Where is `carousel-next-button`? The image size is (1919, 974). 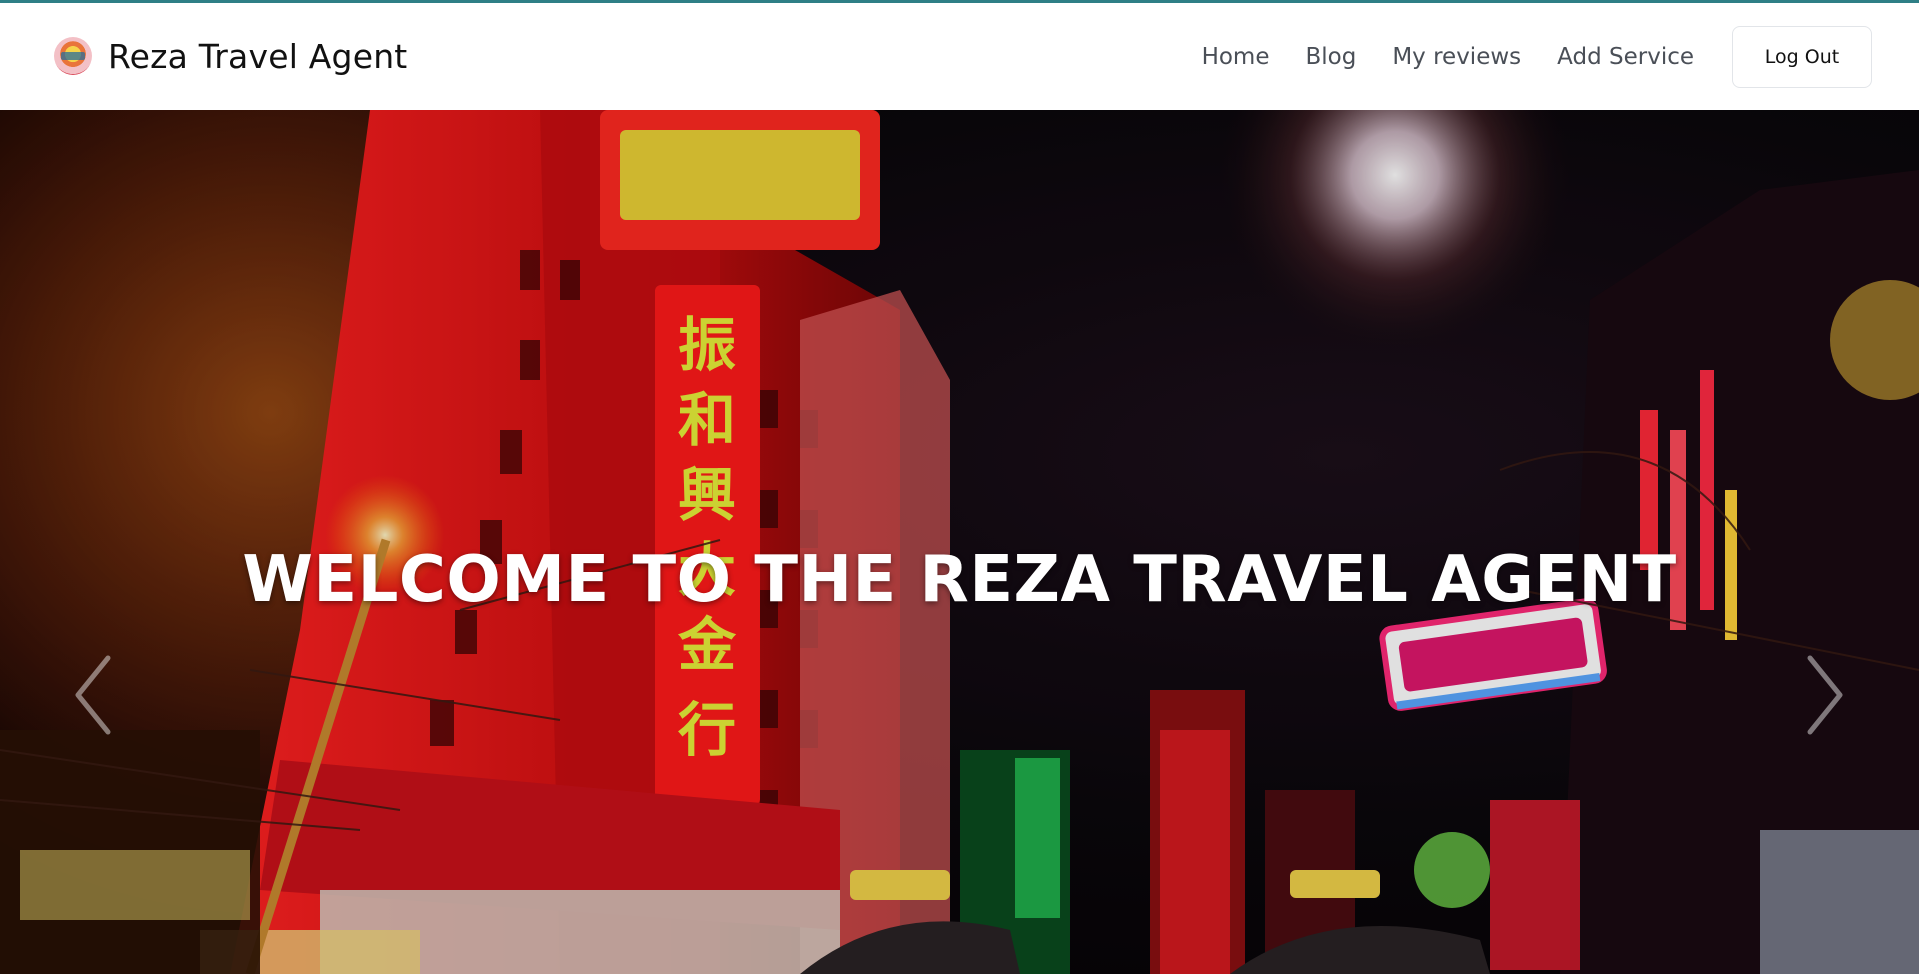
carousel-next-button is located at coordinates (1822, 695).